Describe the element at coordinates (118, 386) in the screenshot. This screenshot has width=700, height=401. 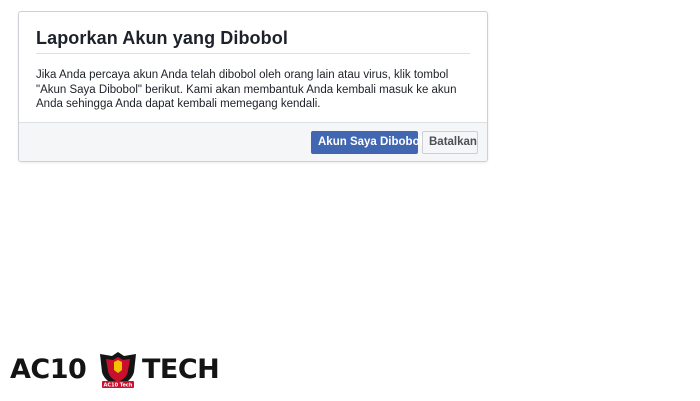
I see `logo-badge-text: AC10 Tech` at that location.